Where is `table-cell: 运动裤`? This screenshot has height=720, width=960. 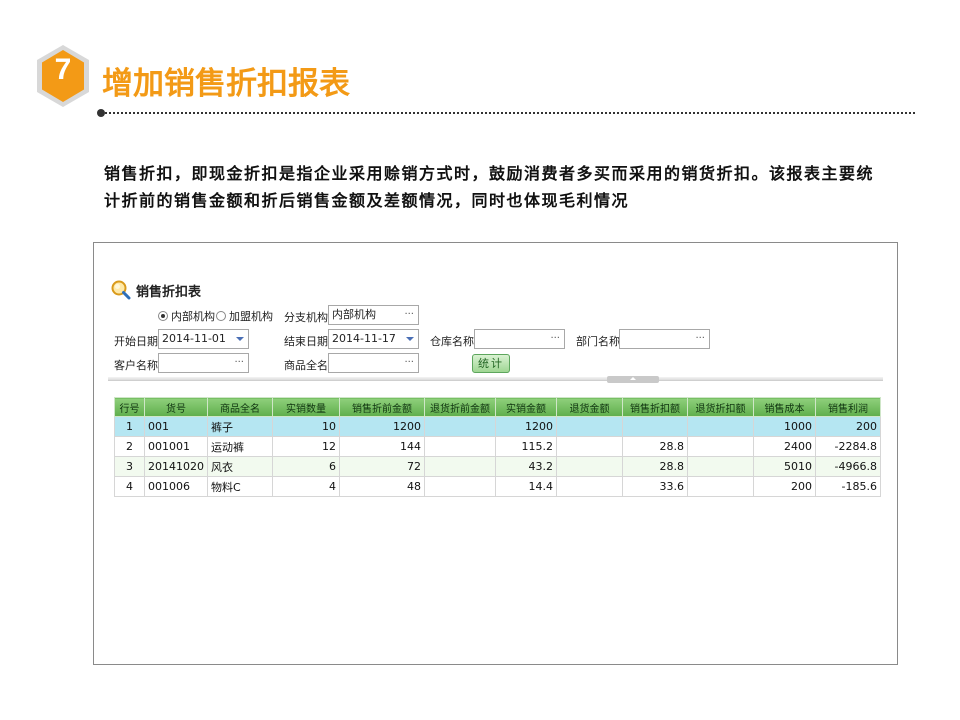 table-cell: 运动裤 is located at coordinates (240, 446).